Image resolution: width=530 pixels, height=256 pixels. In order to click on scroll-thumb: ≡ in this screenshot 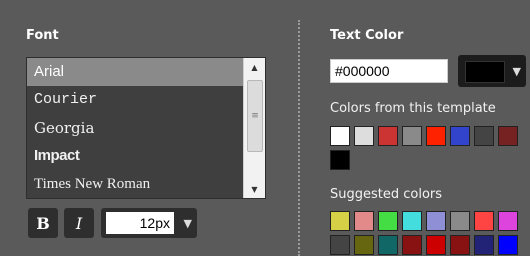, I will do `click(255, 116)`.